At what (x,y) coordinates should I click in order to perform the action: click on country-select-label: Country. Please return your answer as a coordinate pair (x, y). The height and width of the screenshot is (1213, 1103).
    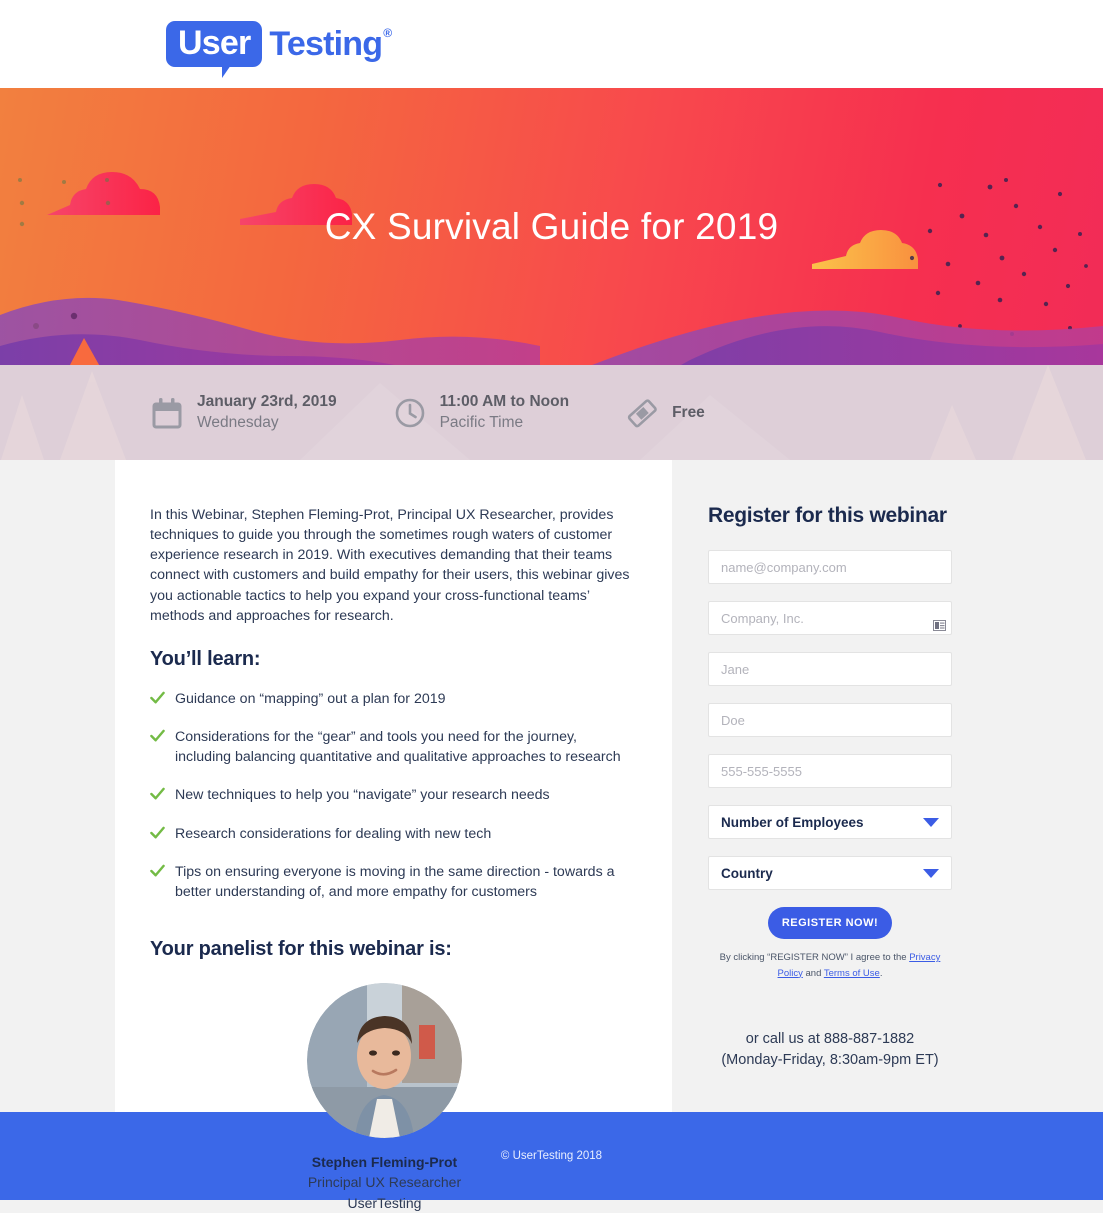
    Looking at the image, I should click on (747, 873).